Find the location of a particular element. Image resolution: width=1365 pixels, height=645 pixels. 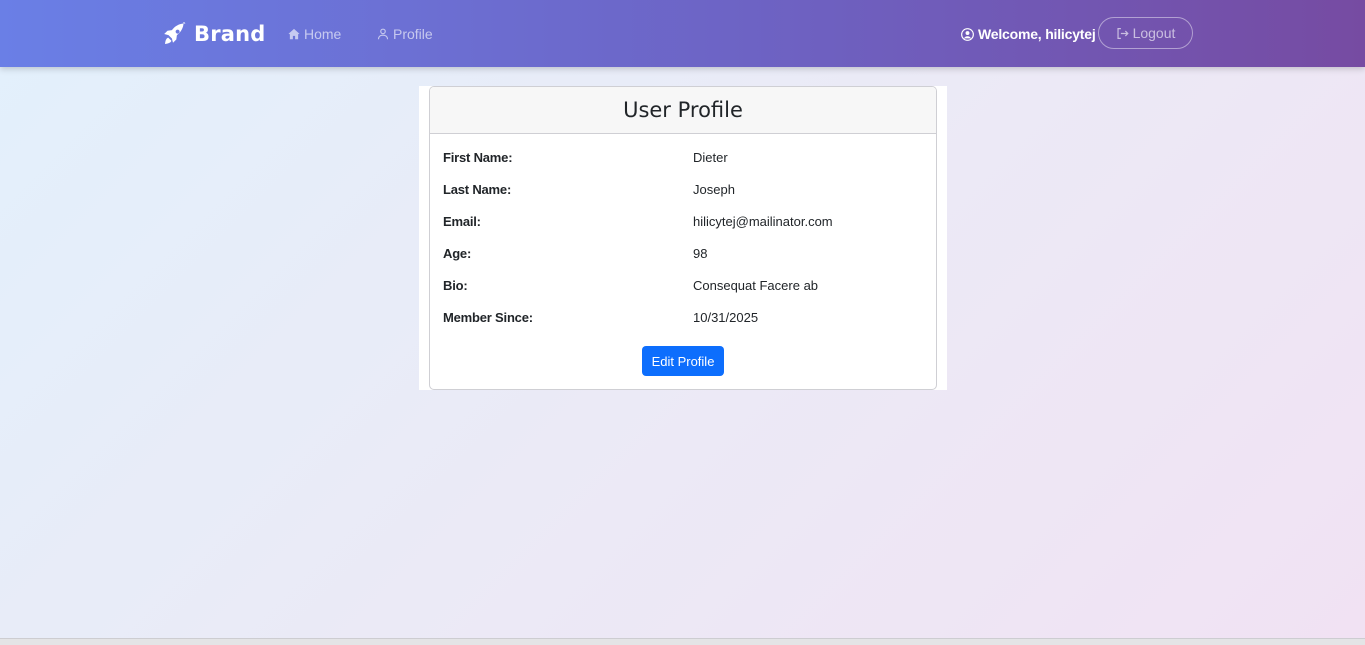

profile-row-bio: Bio: Consequat Facere ab is located at coordinates (683, 288).